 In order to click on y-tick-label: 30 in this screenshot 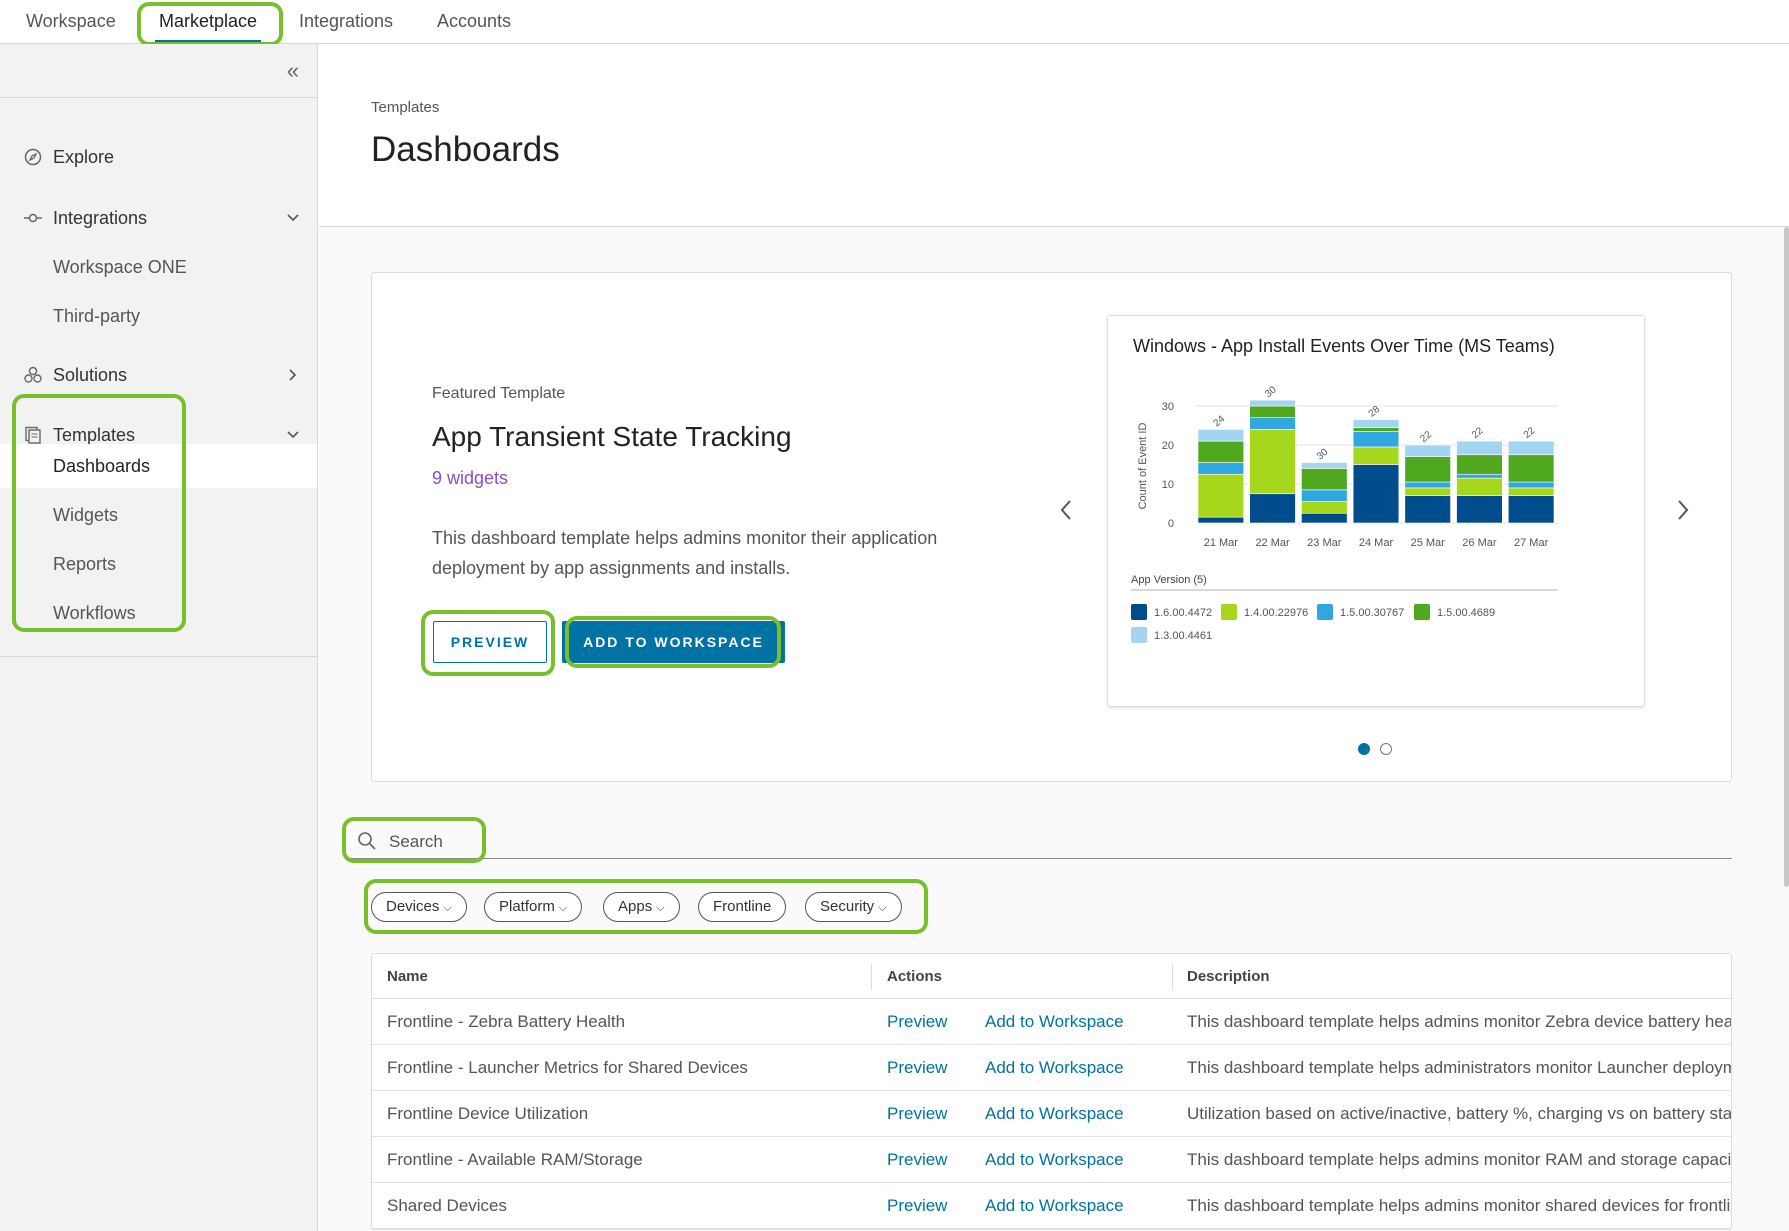, I will do `click(1168, 407)`.